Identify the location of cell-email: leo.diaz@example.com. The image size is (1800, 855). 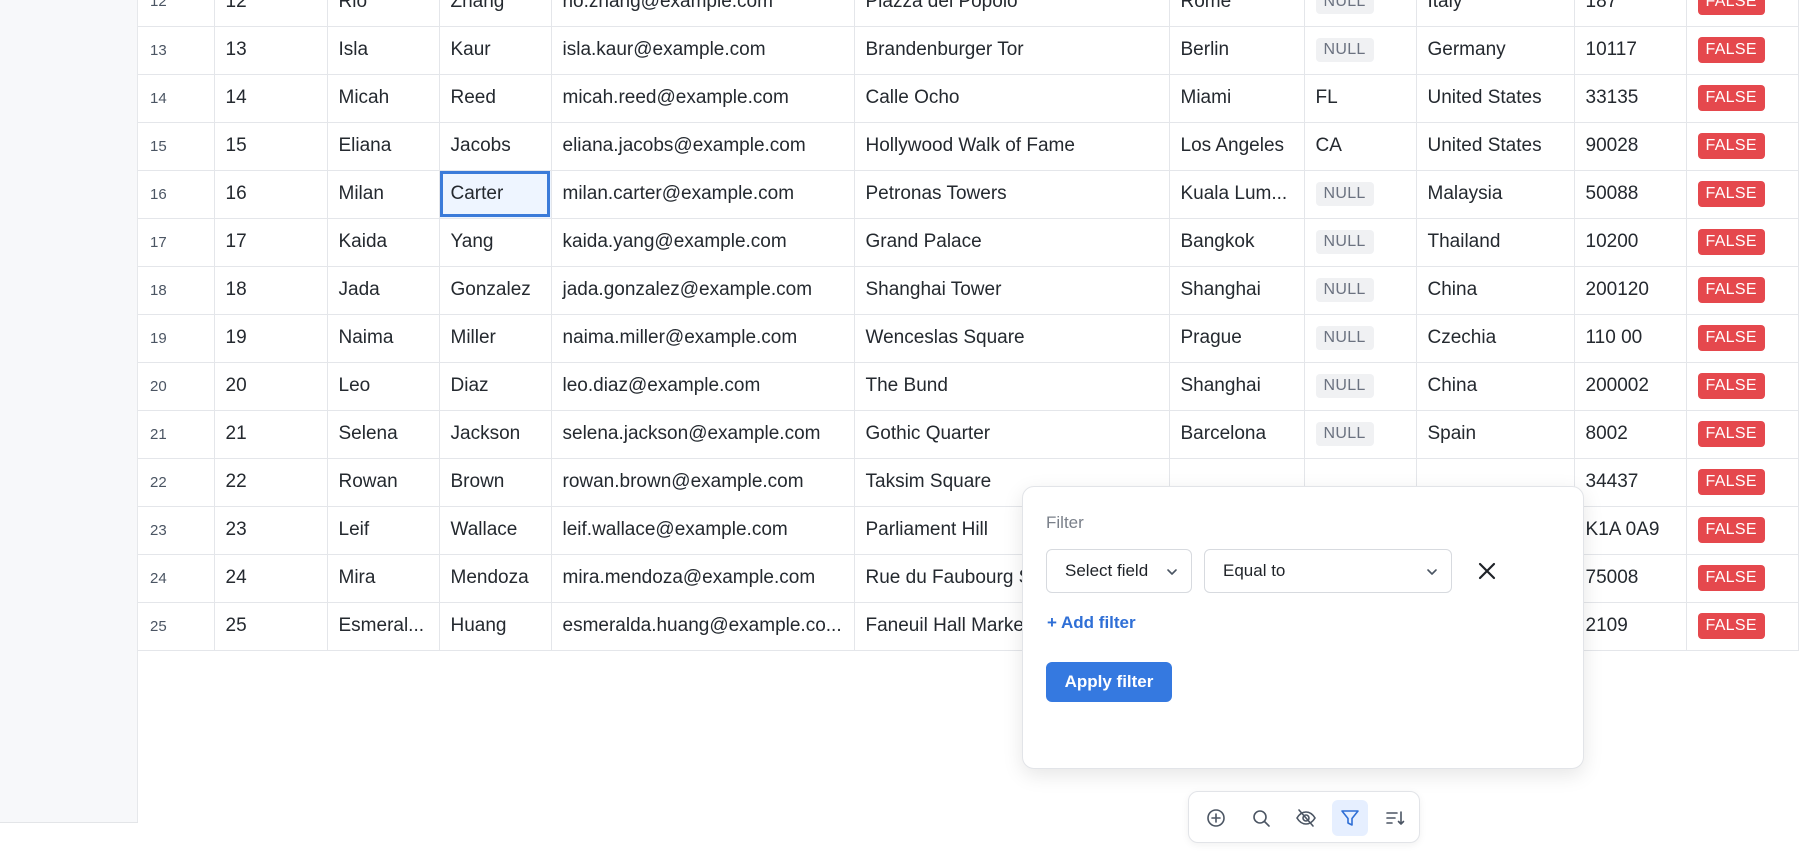
(703, 386).